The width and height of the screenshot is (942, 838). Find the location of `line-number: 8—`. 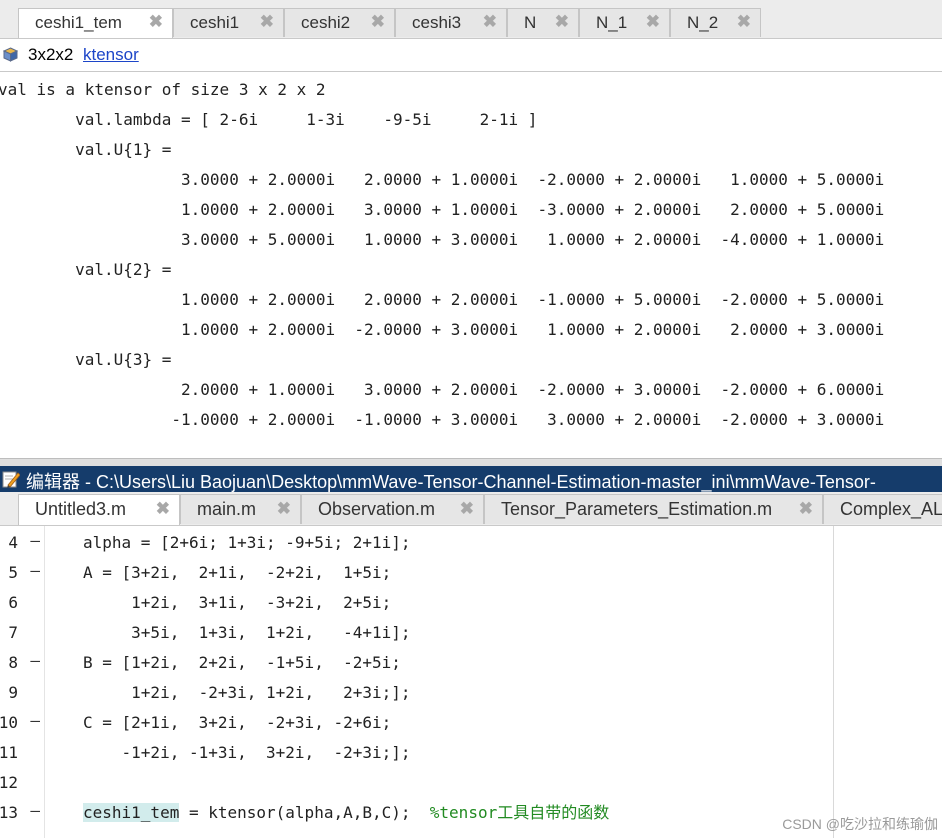

line-number: 8— is located at coordinates (22, 663).